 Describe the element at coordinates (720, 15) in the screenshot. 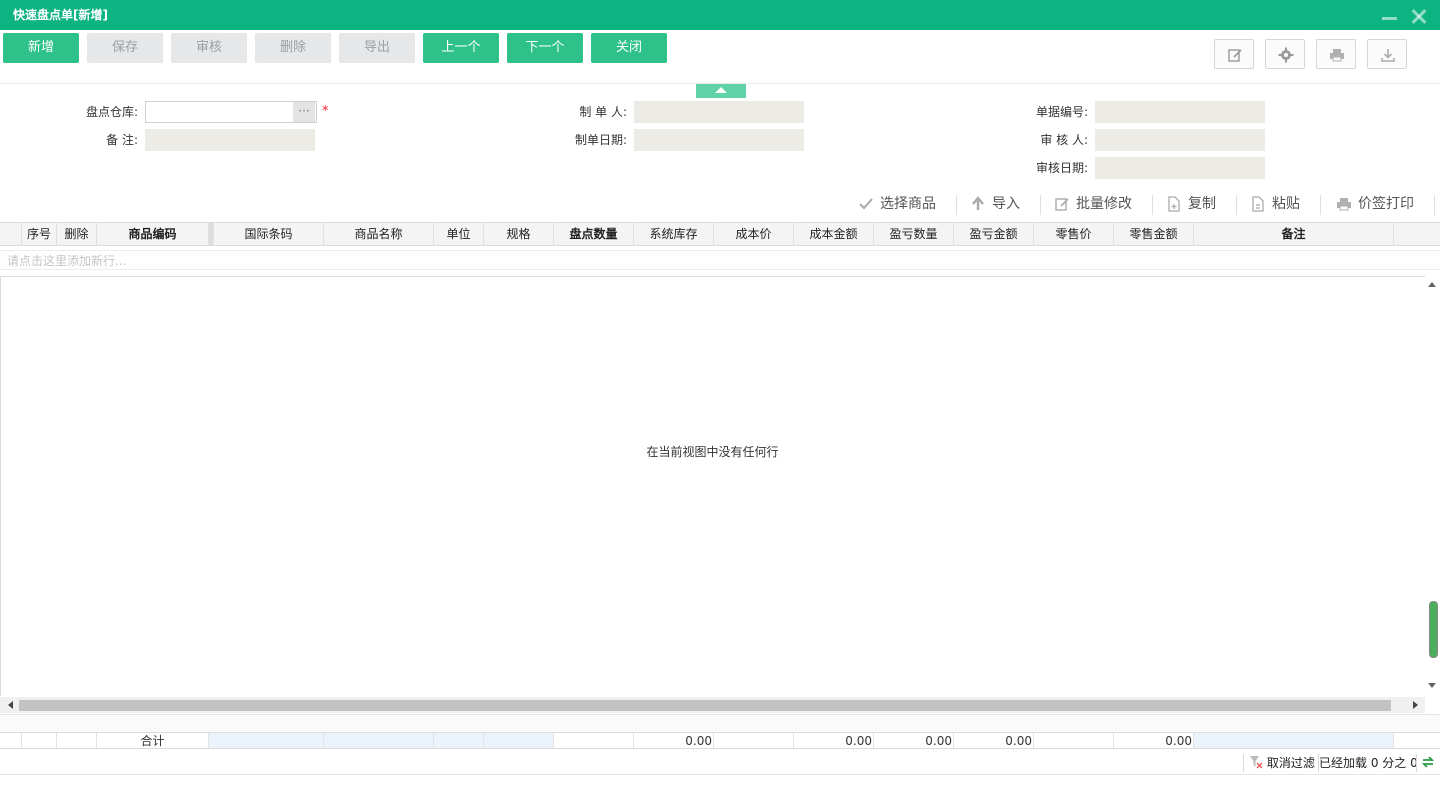

I see `window-title-bar: 快速盘点单[新增]` at that location.